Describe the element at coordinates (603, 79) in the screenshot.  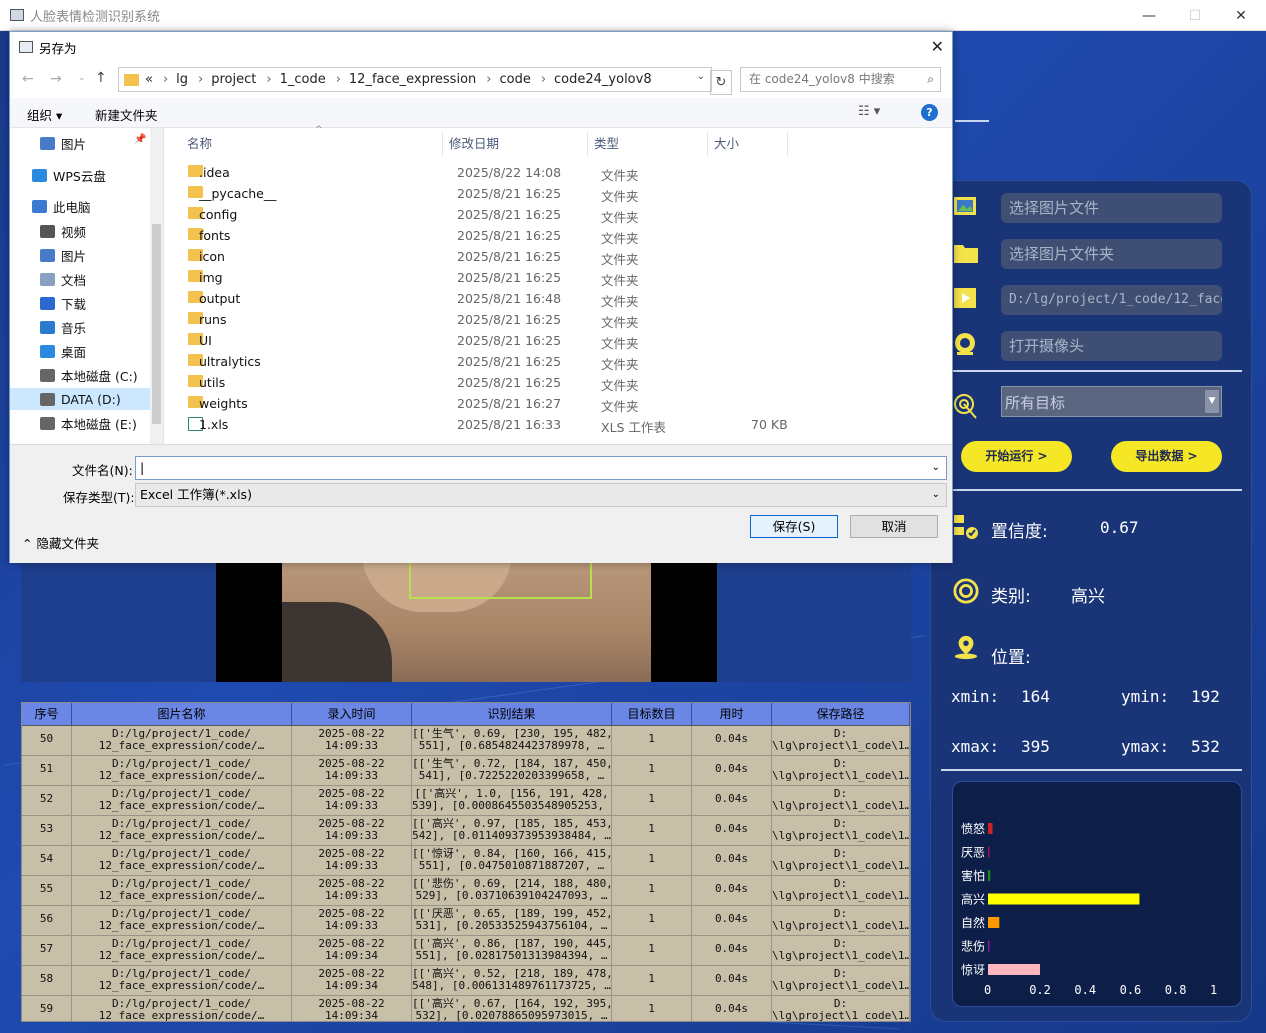
I see `breadcrumb-item: code24_yolov8` at that location.